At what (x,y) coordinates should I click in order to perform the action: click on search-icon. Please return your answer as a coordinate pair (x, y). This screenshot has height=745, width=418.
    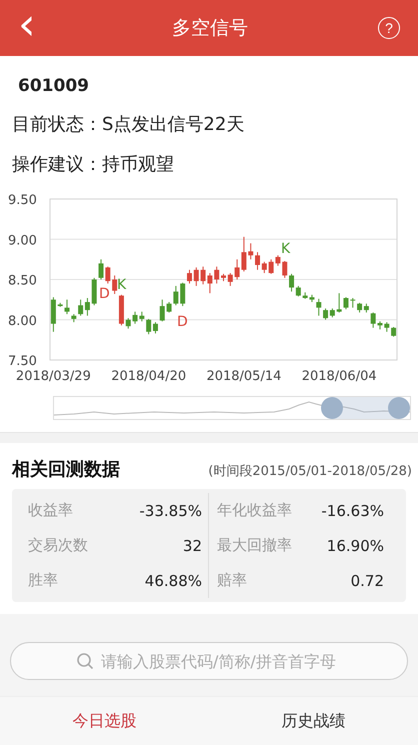
    Looking at the image, I should click on (85, 661).